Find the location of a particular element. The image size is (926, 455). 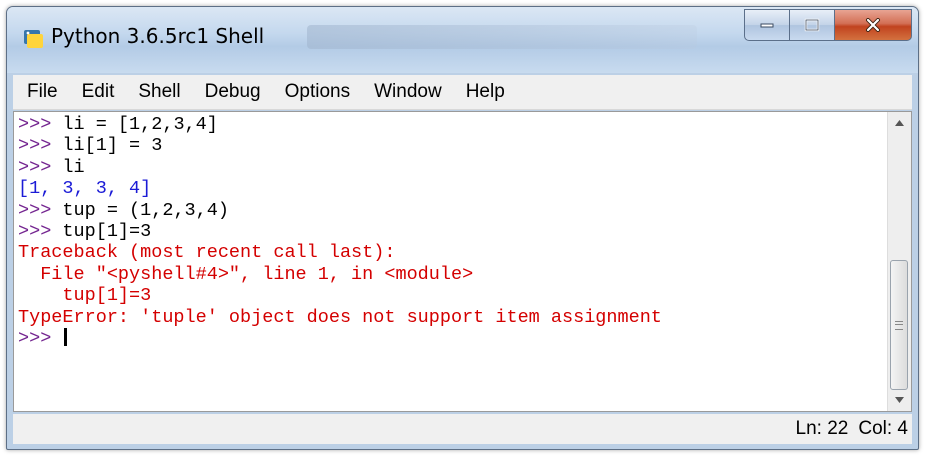

error-text: File "<pyshell#4>", line 1, in <module> is located at coordinates (246, 274).